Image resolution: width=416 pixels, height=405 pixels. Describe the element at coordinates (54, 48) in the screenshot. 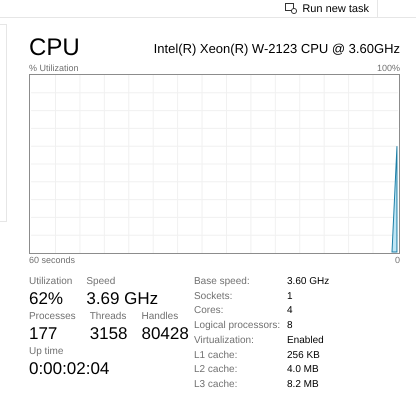

I see `cpu-title: CPU` at that location.